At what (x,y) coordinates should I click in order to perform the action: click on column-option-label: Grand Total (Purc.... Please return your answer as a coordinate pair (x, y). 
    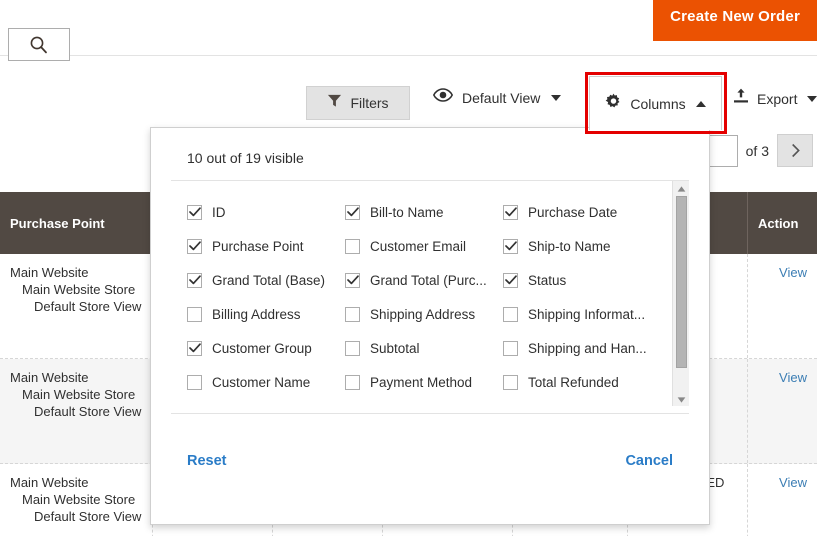
    Looking at the image, I should click on (428, 280).